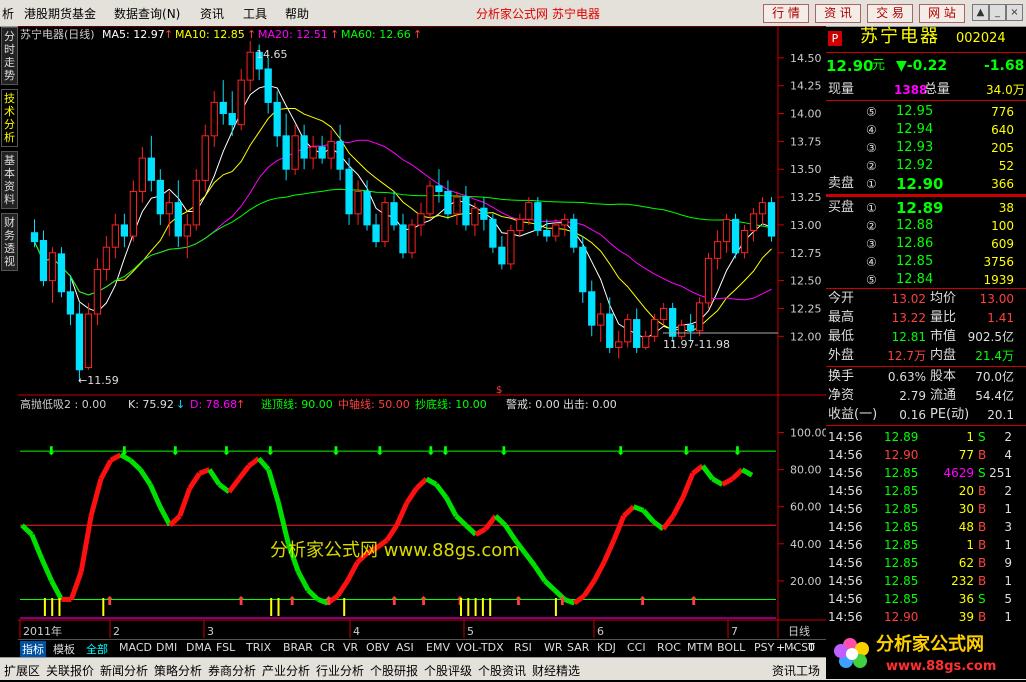  What do you see at coordinates (966, 455) in the screenshot?
I see `tick-volume: 77` at bounding box center [966, 455].